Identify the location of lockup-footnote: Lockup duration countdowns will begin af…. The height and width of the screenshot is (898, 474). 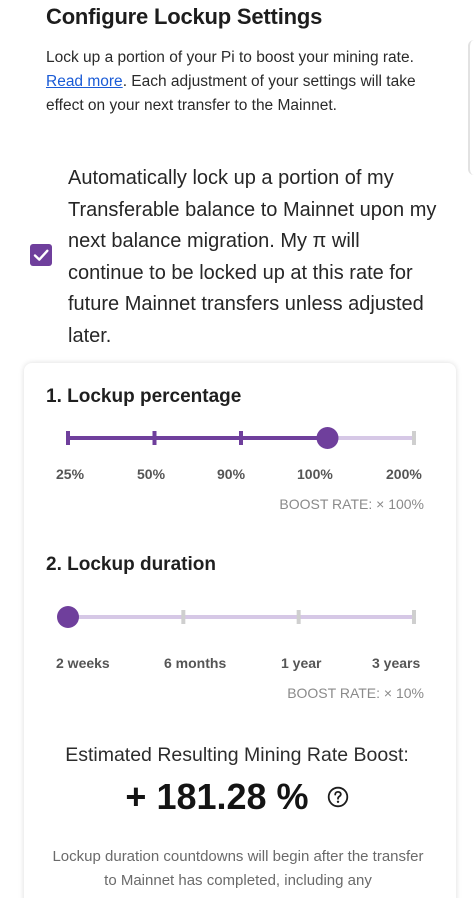
(238, 868).